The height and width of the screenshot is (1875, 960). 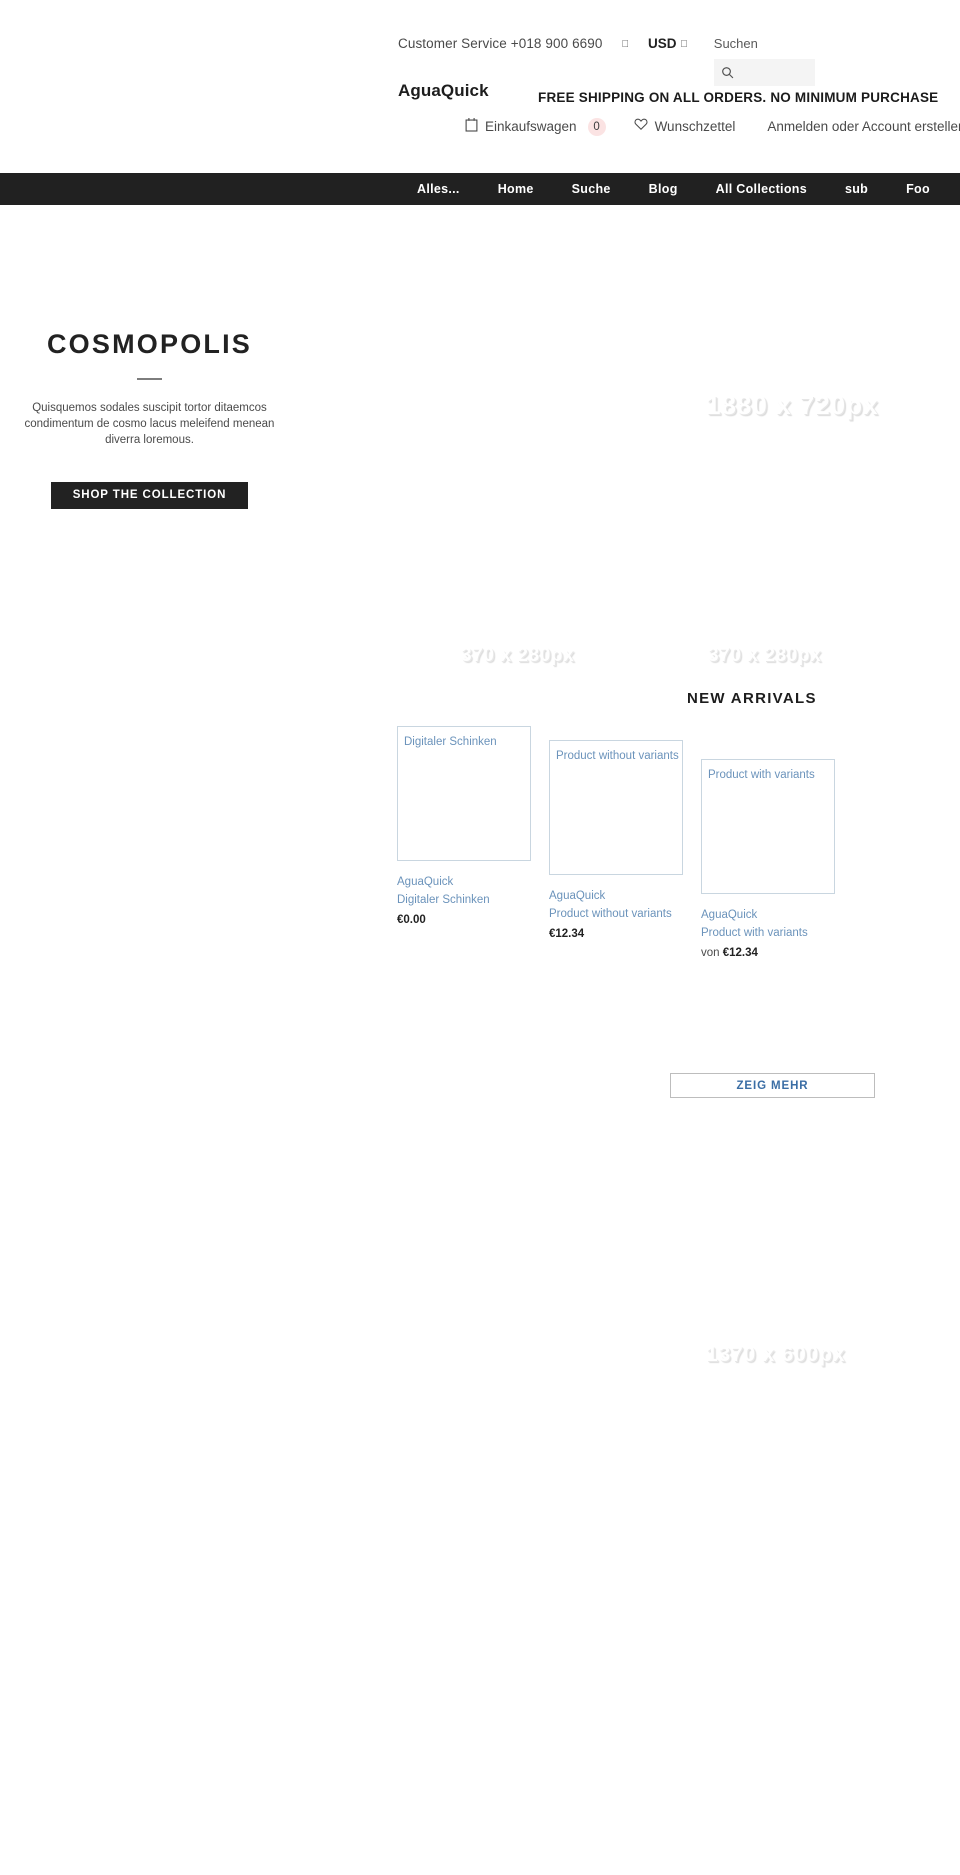 I want to click on search-input, so click(x=768, y=72).